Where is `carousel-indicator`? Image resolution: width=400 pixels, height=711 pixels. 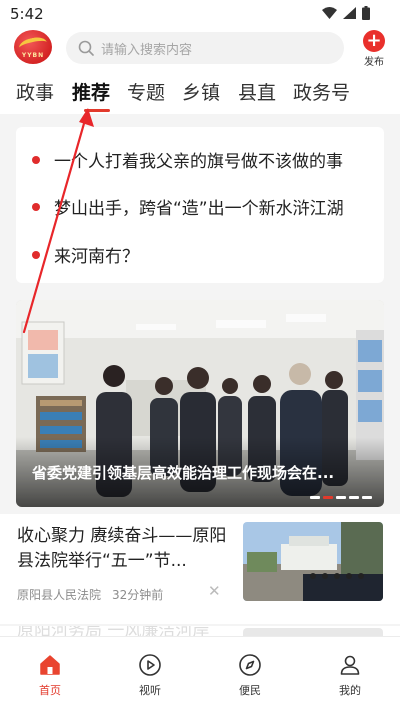 carousel-indicator is located at coordinates (341, 497).